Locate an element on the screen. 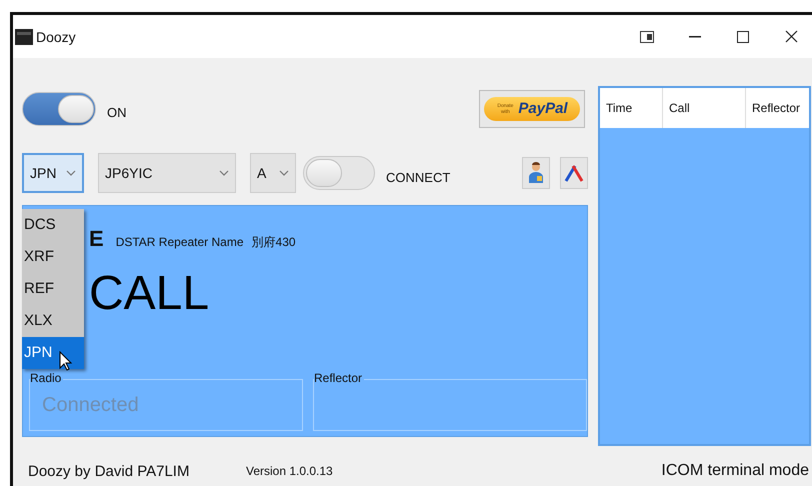 This screenshot has width=812, height=486. person-icon is located at coordinates (536, 173).